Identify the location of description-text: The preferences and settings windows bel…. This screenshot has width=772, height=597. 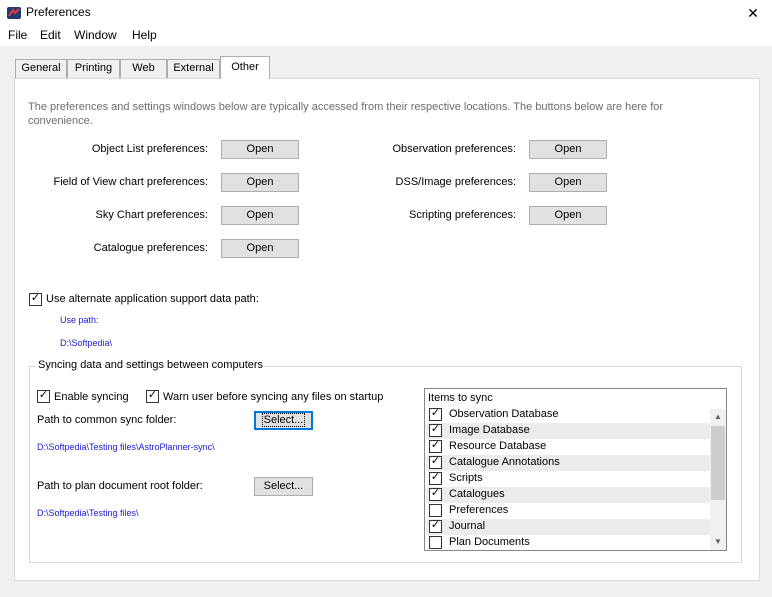
(346, 114).